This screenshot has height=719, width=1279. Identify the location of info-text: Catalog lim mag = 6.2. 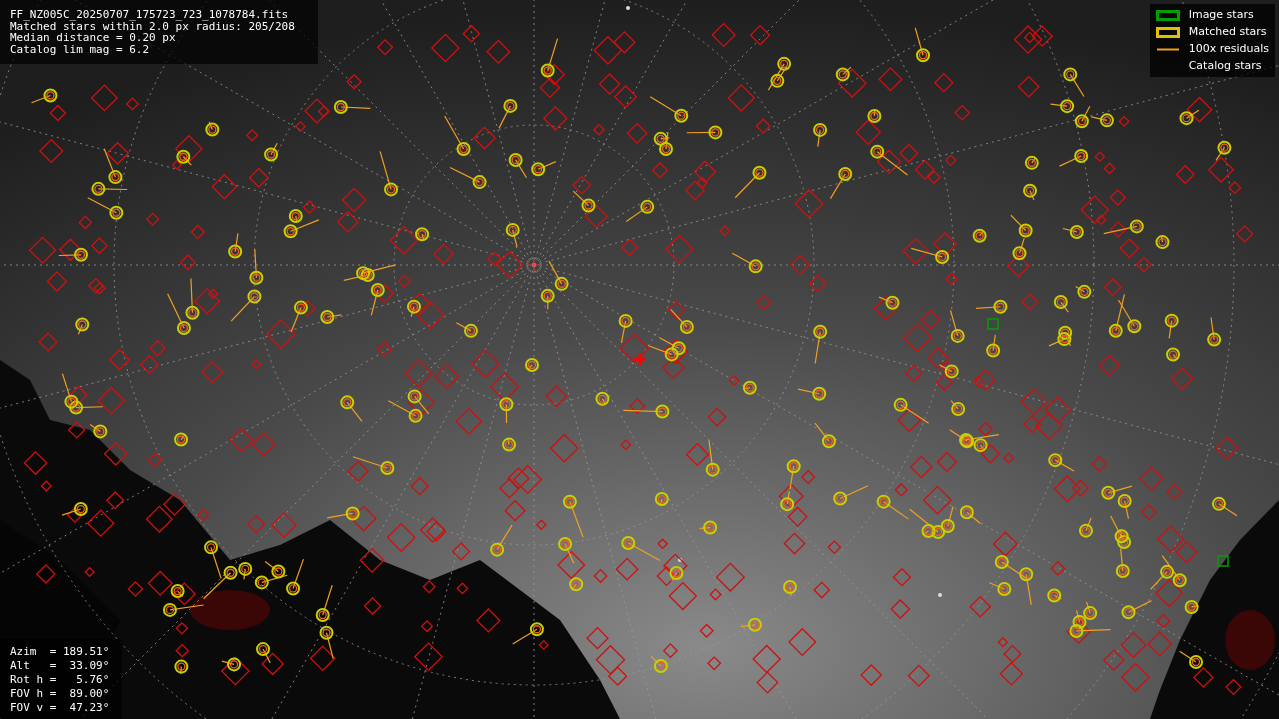
(80, 49).